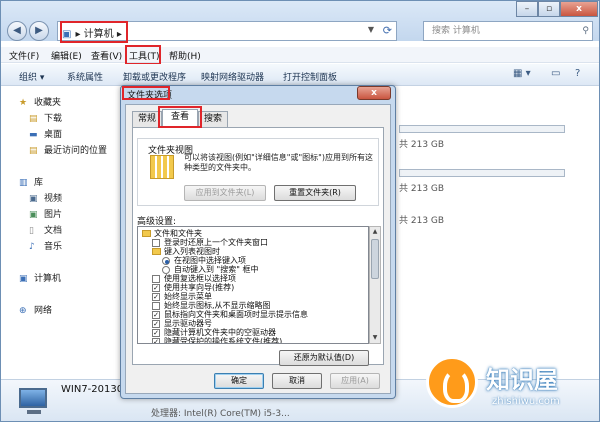 This screenshot has height=422, width=600. Describe the element at coordinates (106, 55) in the screenshot. I see `menu-view: 查看(V)` at that location.